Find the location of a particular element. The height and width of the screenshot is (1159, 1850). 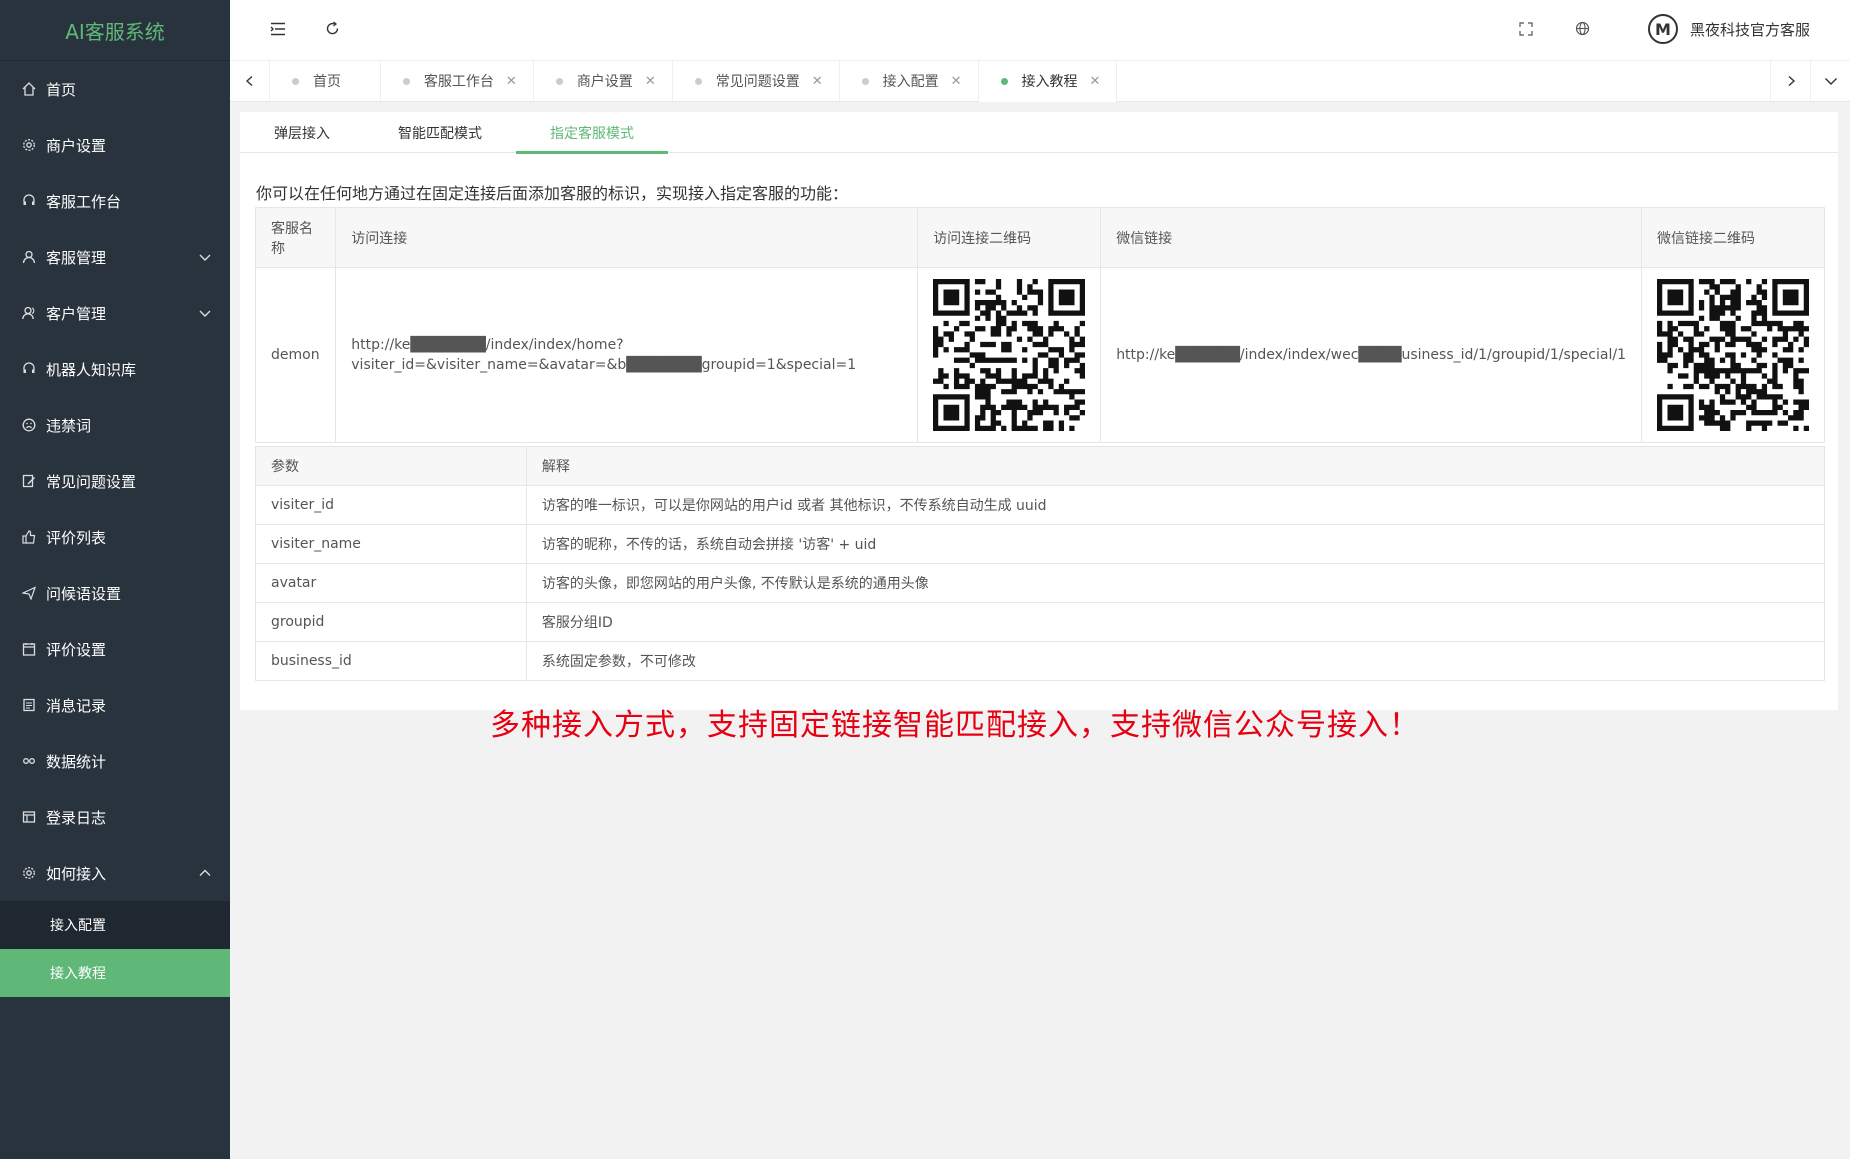

tab-service-workbench: 客服工作台 ✕ is located at coordinates (457, 81).